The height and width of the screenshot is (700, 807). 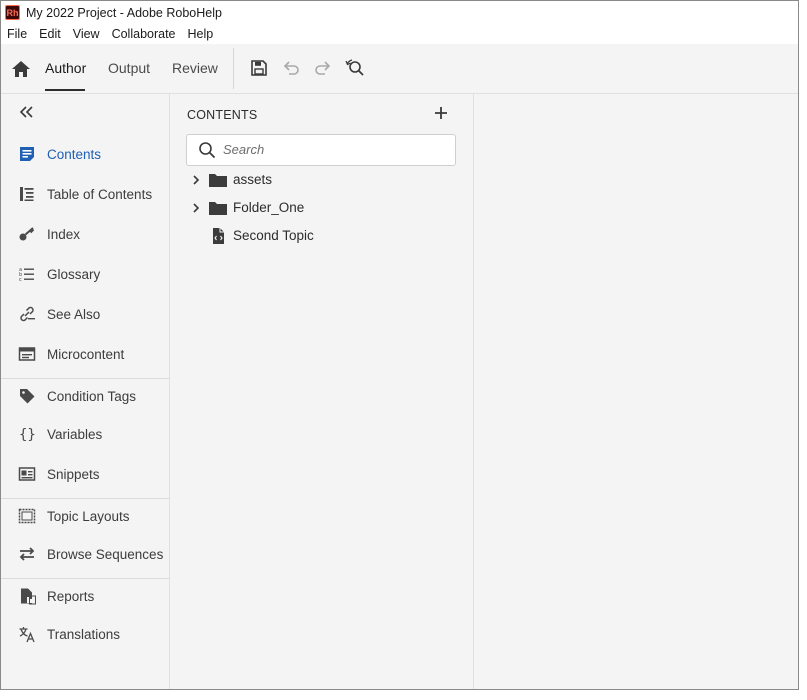 What do you see at coordinates (74, 314) in the screenshot?
I see `nav-label: See Also` at bounding box center [74, 314].